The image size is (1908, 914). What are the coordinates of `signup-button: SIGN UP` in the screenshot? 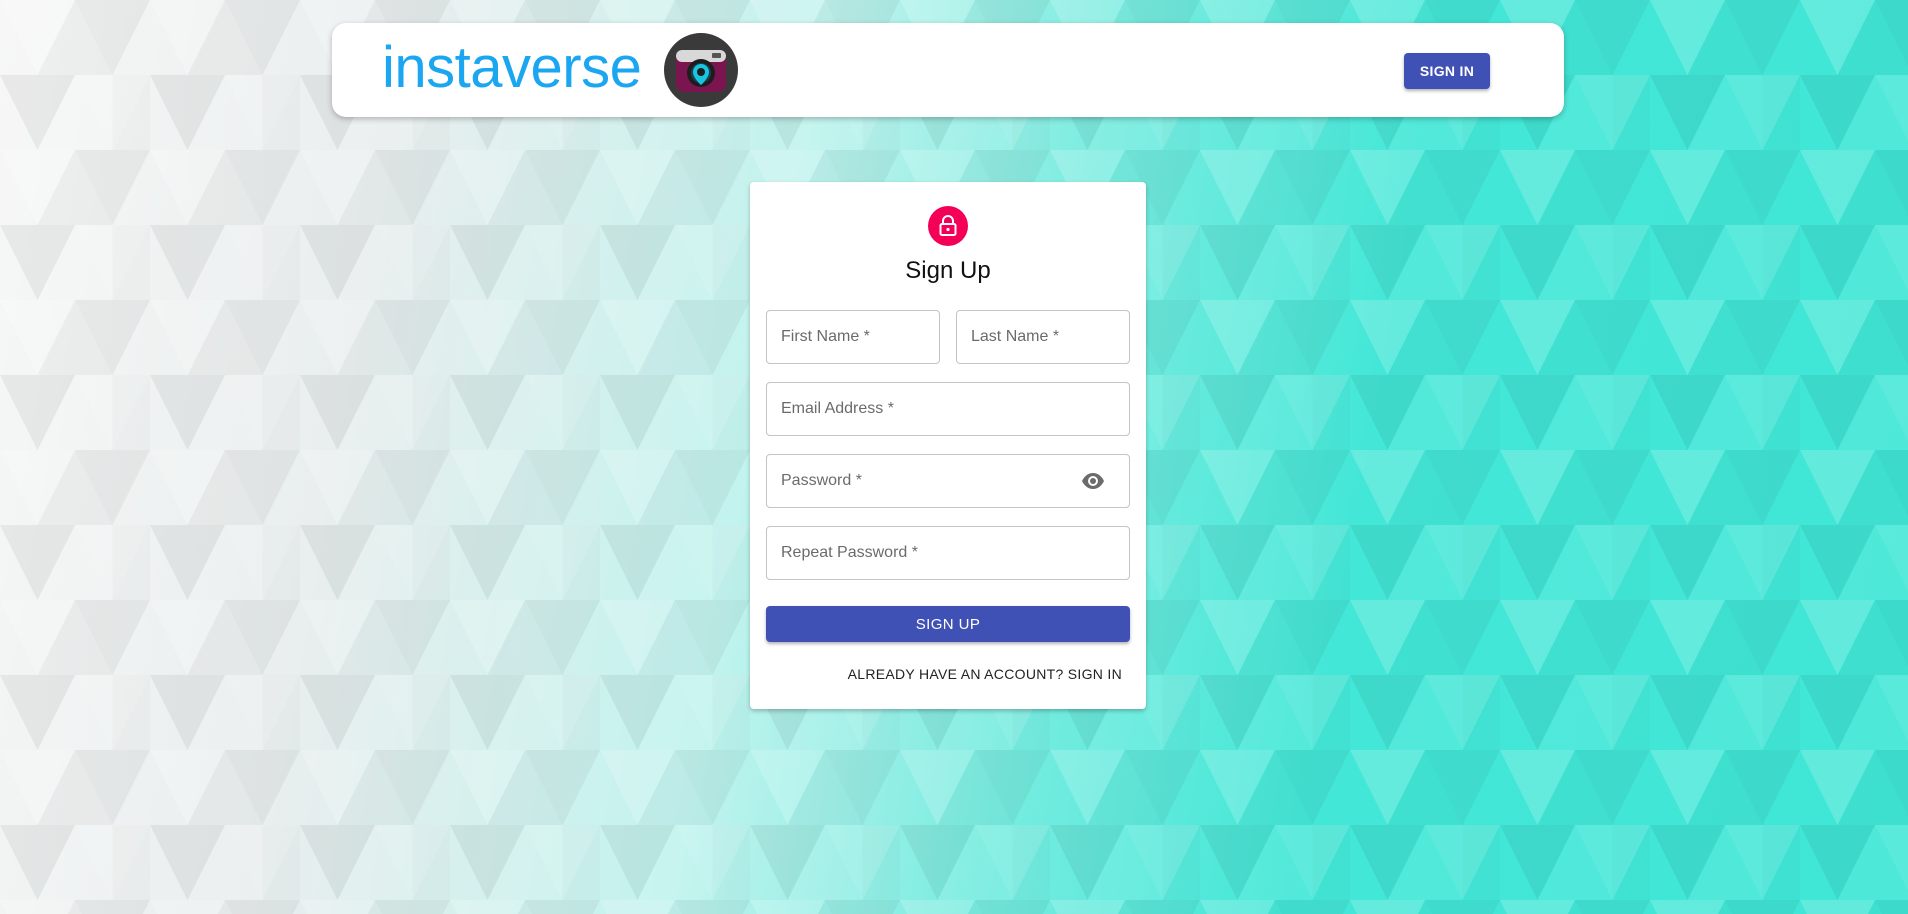 It's located at (948, 624).